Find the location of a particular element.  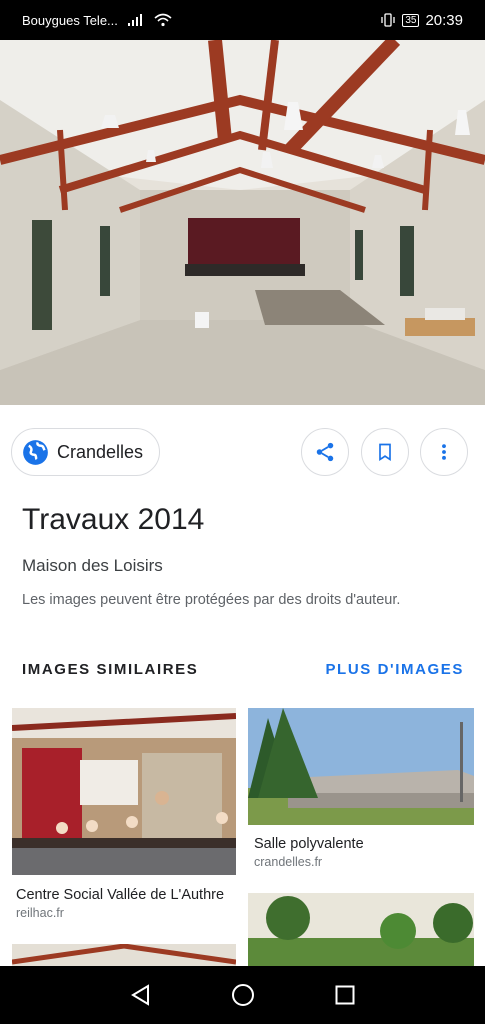

bookmark-icon is located at coordinates (385, 452).